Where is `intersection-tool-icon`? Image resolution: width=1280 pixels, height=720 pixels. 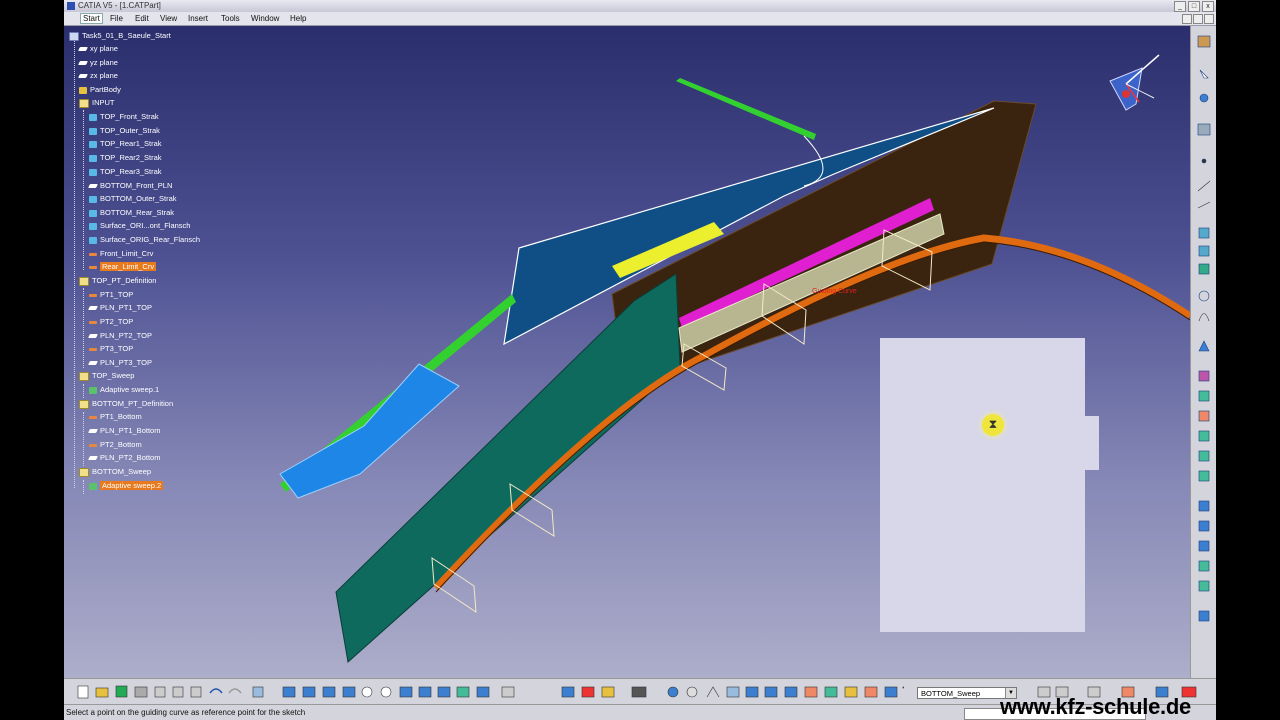 intersection-tool-icon is located at coordinates (1204, 269).